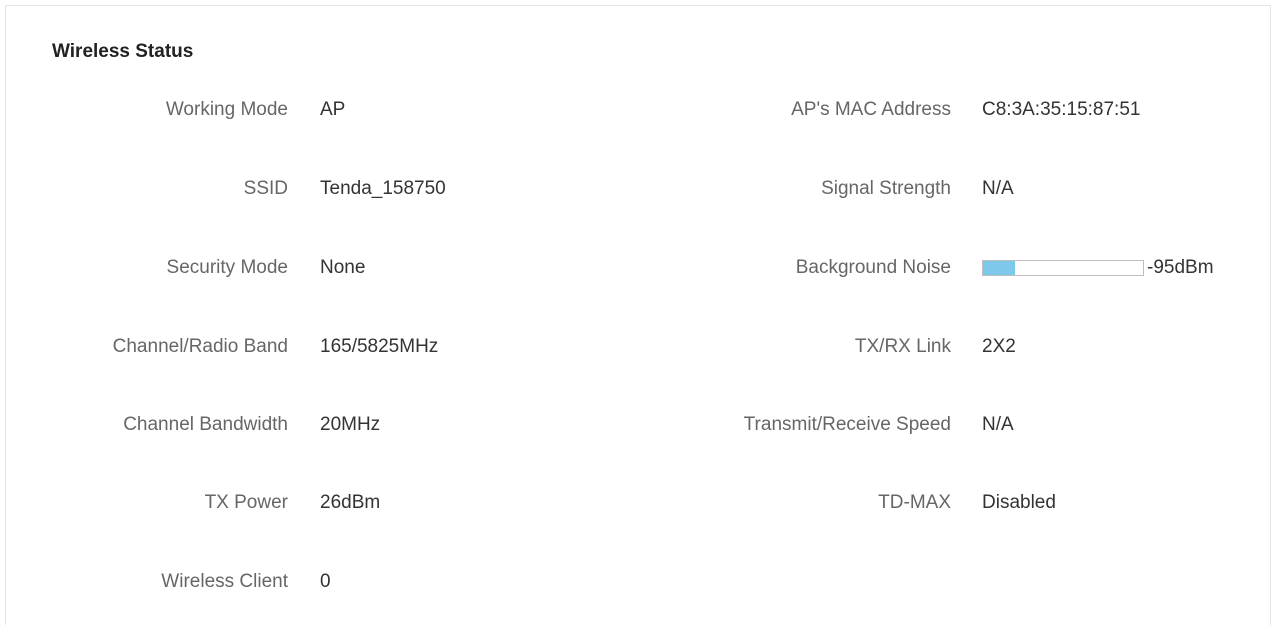  Describe the element at coordinates (638, 503) in the screenshot. I see `td-max-row: TD-MAX Disabled` at that location.